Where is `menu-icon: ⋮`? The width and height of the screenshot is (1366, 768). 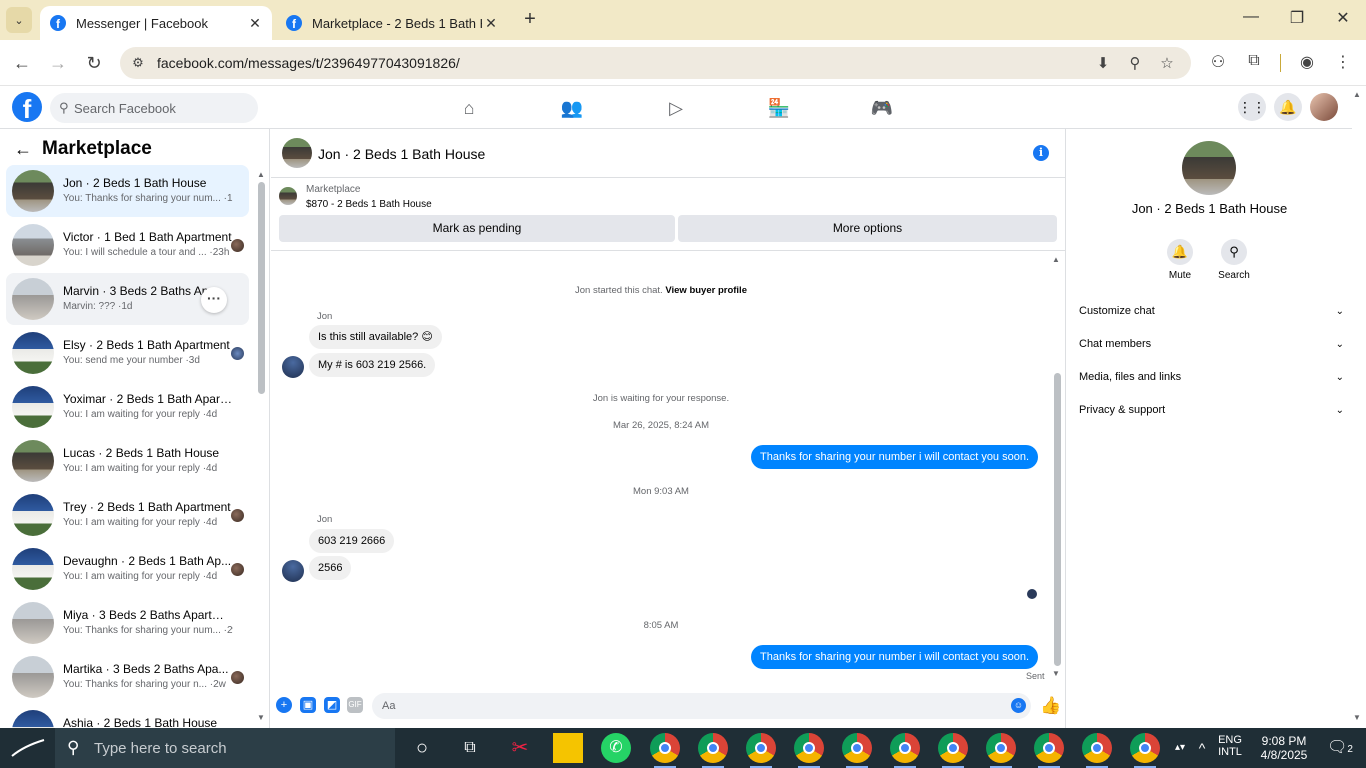 menu-icon: ⋮ is located at coordinates (1343, 63).